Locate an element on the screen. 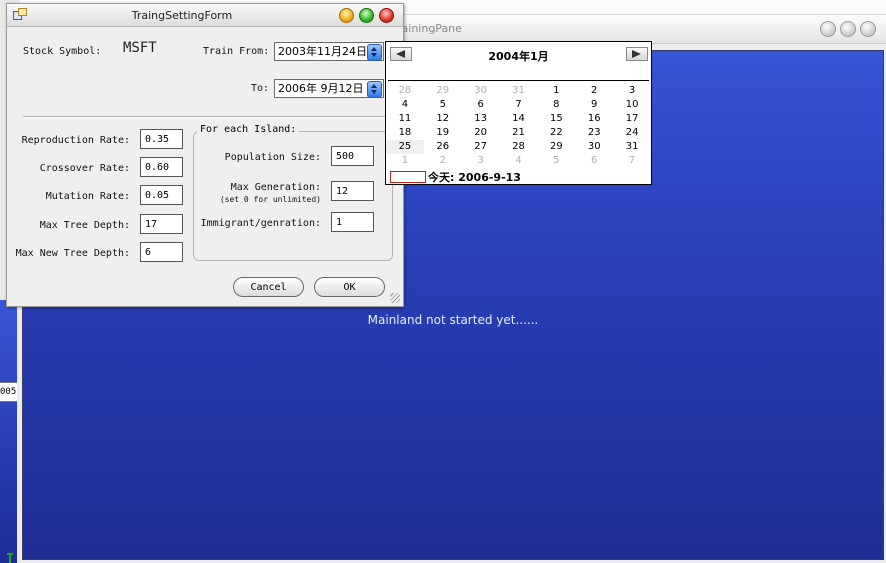  crossover-rate-input: 0.60 is located at coordinates (161, 167).